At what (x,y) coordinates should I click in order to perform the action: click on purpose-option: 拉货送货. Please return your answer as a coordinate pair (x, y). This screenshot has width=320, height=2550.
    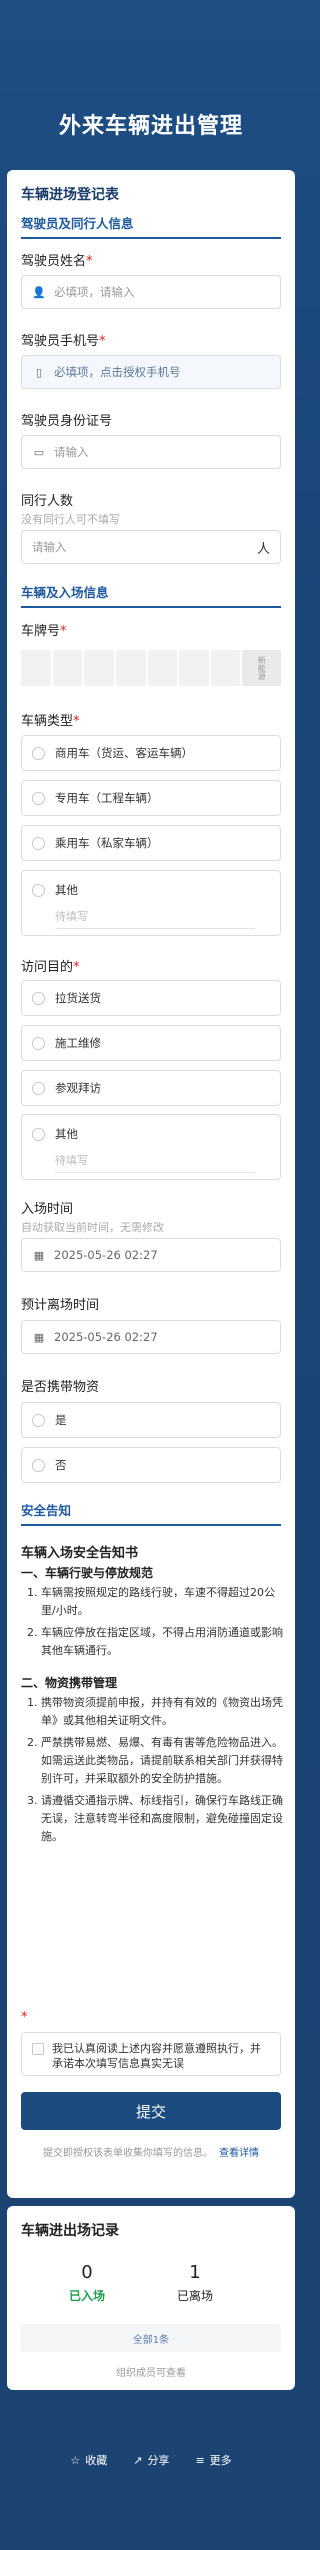
    Looking at the image, I should click on (151, 998).